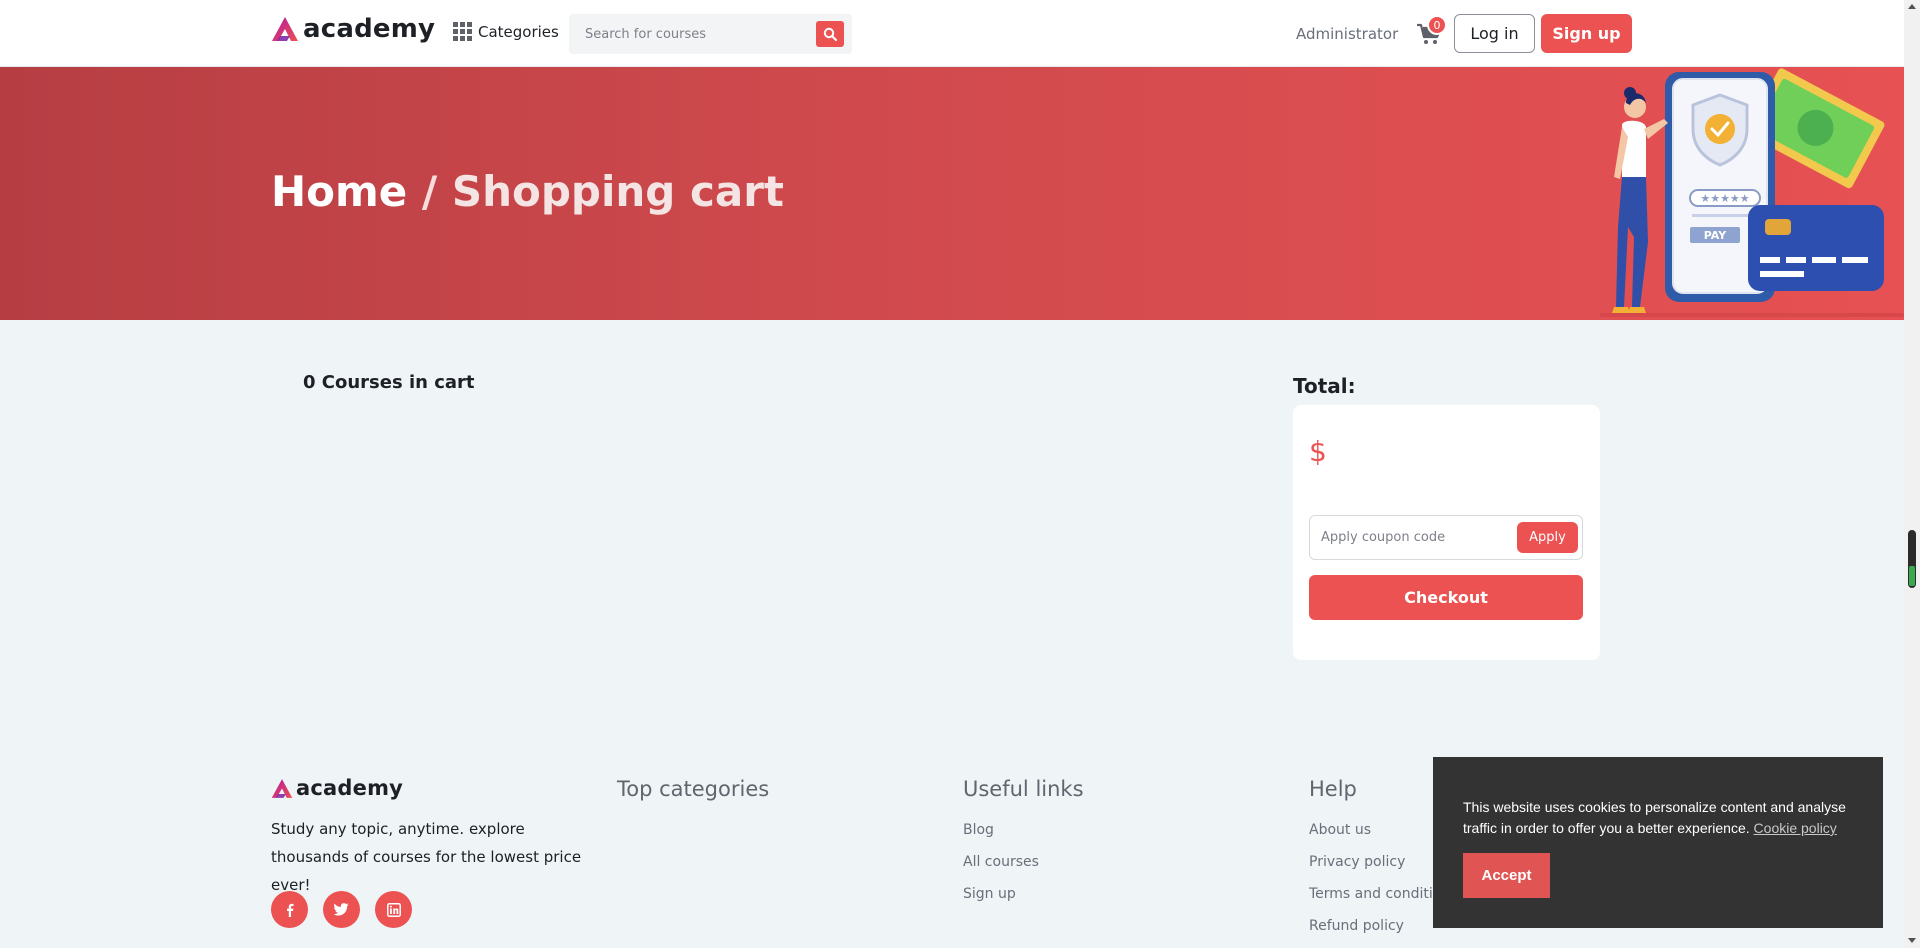 This screenshot has width=1920, height=948. What do you see at coordinates (350, 788) in the screenshot?
I see `footer-brand-name: academy` at bounding box center [350, 788].